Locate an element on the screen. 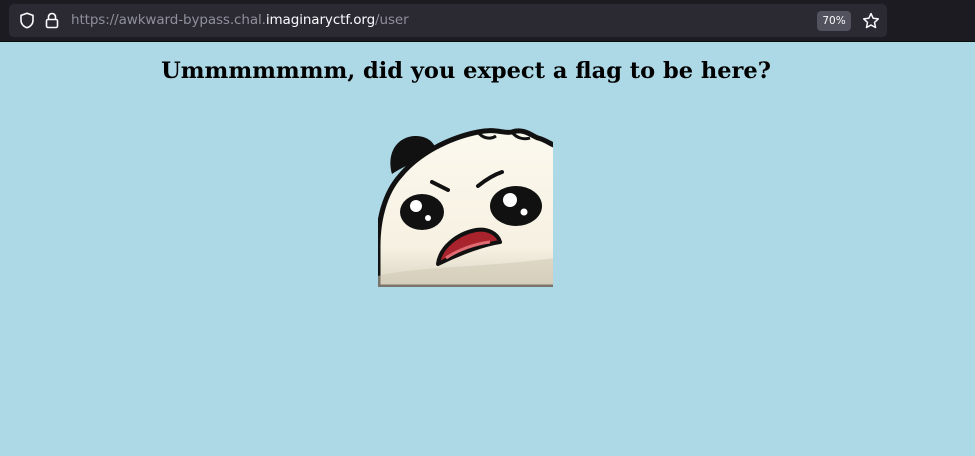 The width and height of the screenshot is (975, 456). url-subdomain: awkward-bypass.chal. is located at coordinates (192, 20).